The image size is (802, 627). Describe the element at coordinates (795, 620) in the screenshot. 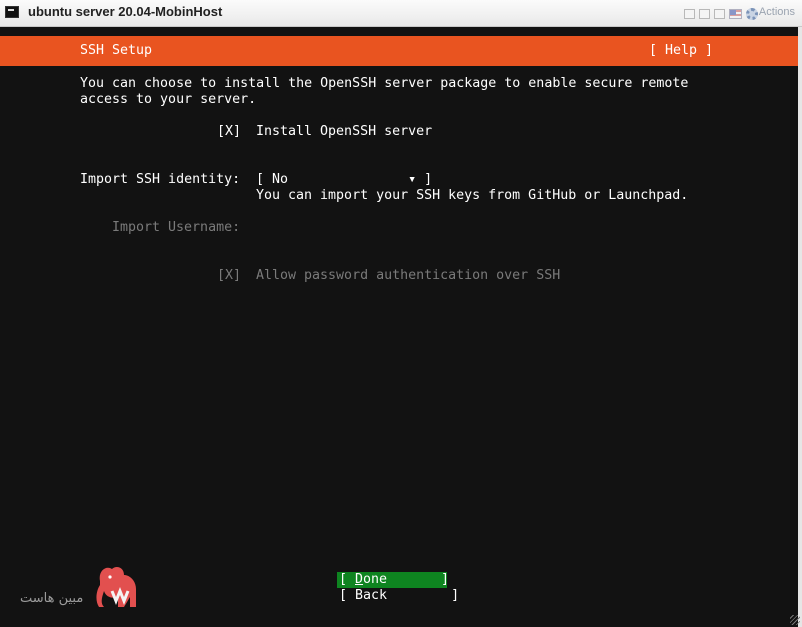

I see `resize-grip-icon` at that location.